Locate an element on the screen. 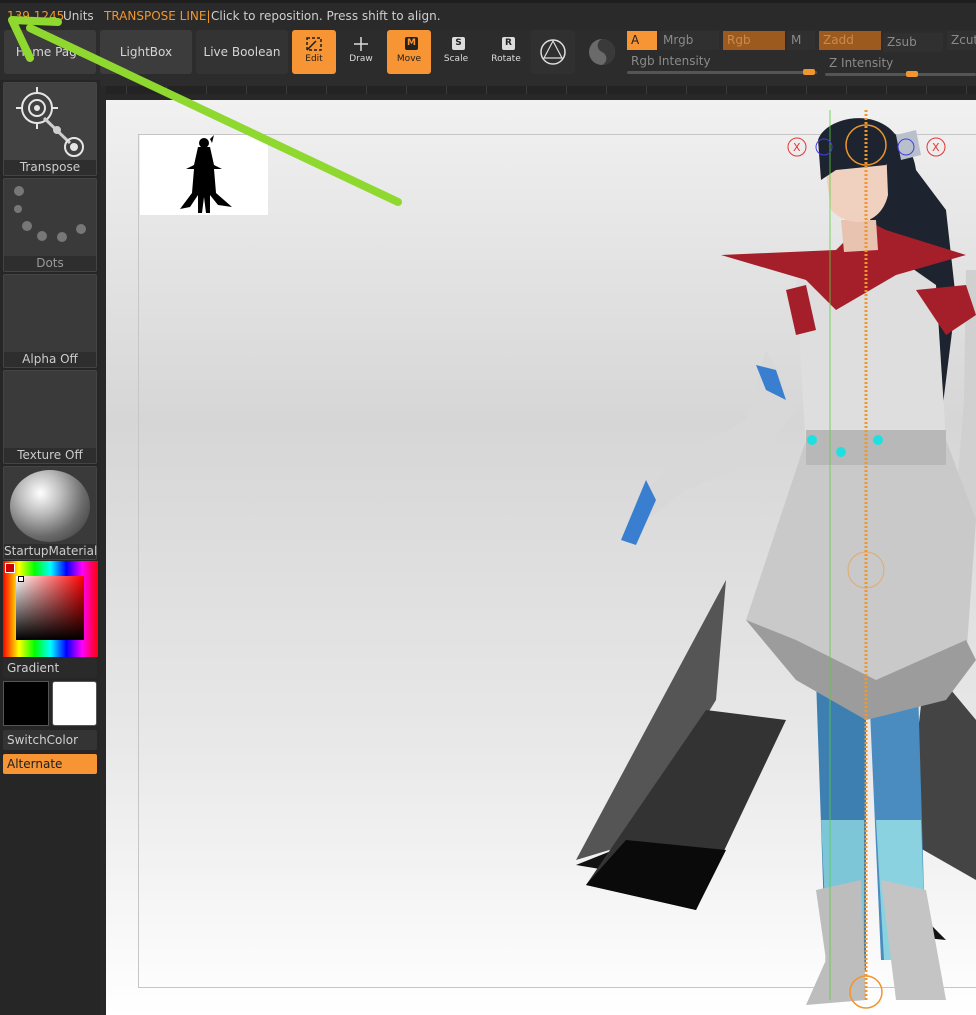 This screenshot has height=1015, width=976. draw-icon is located at coordinates (361, 44).